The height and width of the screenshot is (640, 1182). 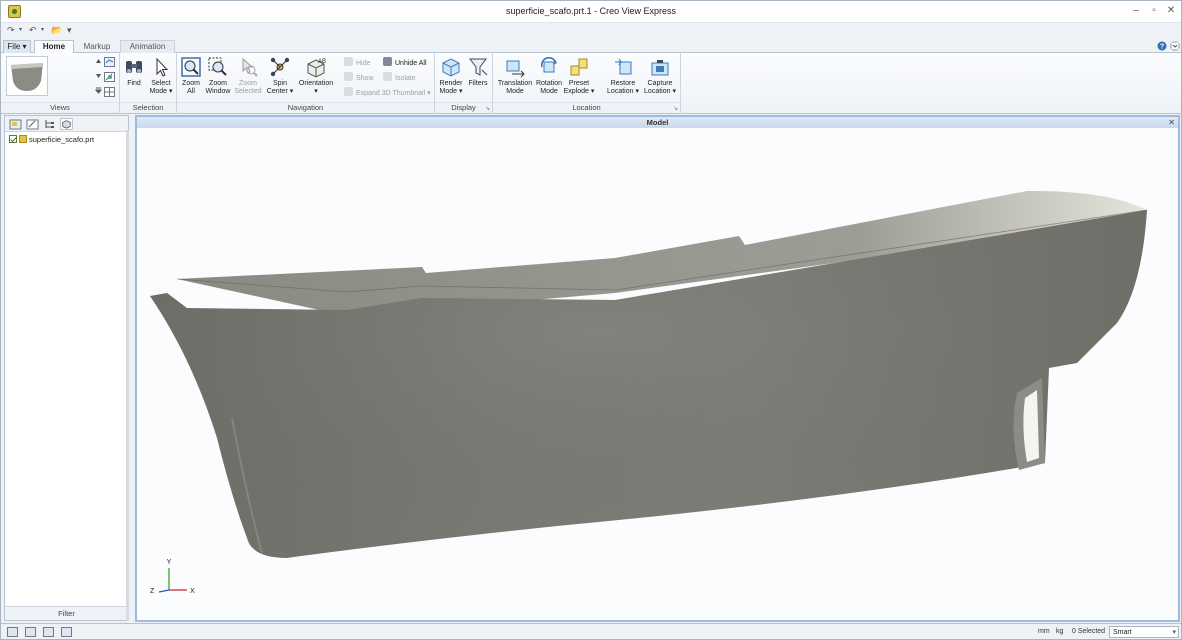 I want to click on capture-location-label-2: Location ▾, so click(x=660, y=91).